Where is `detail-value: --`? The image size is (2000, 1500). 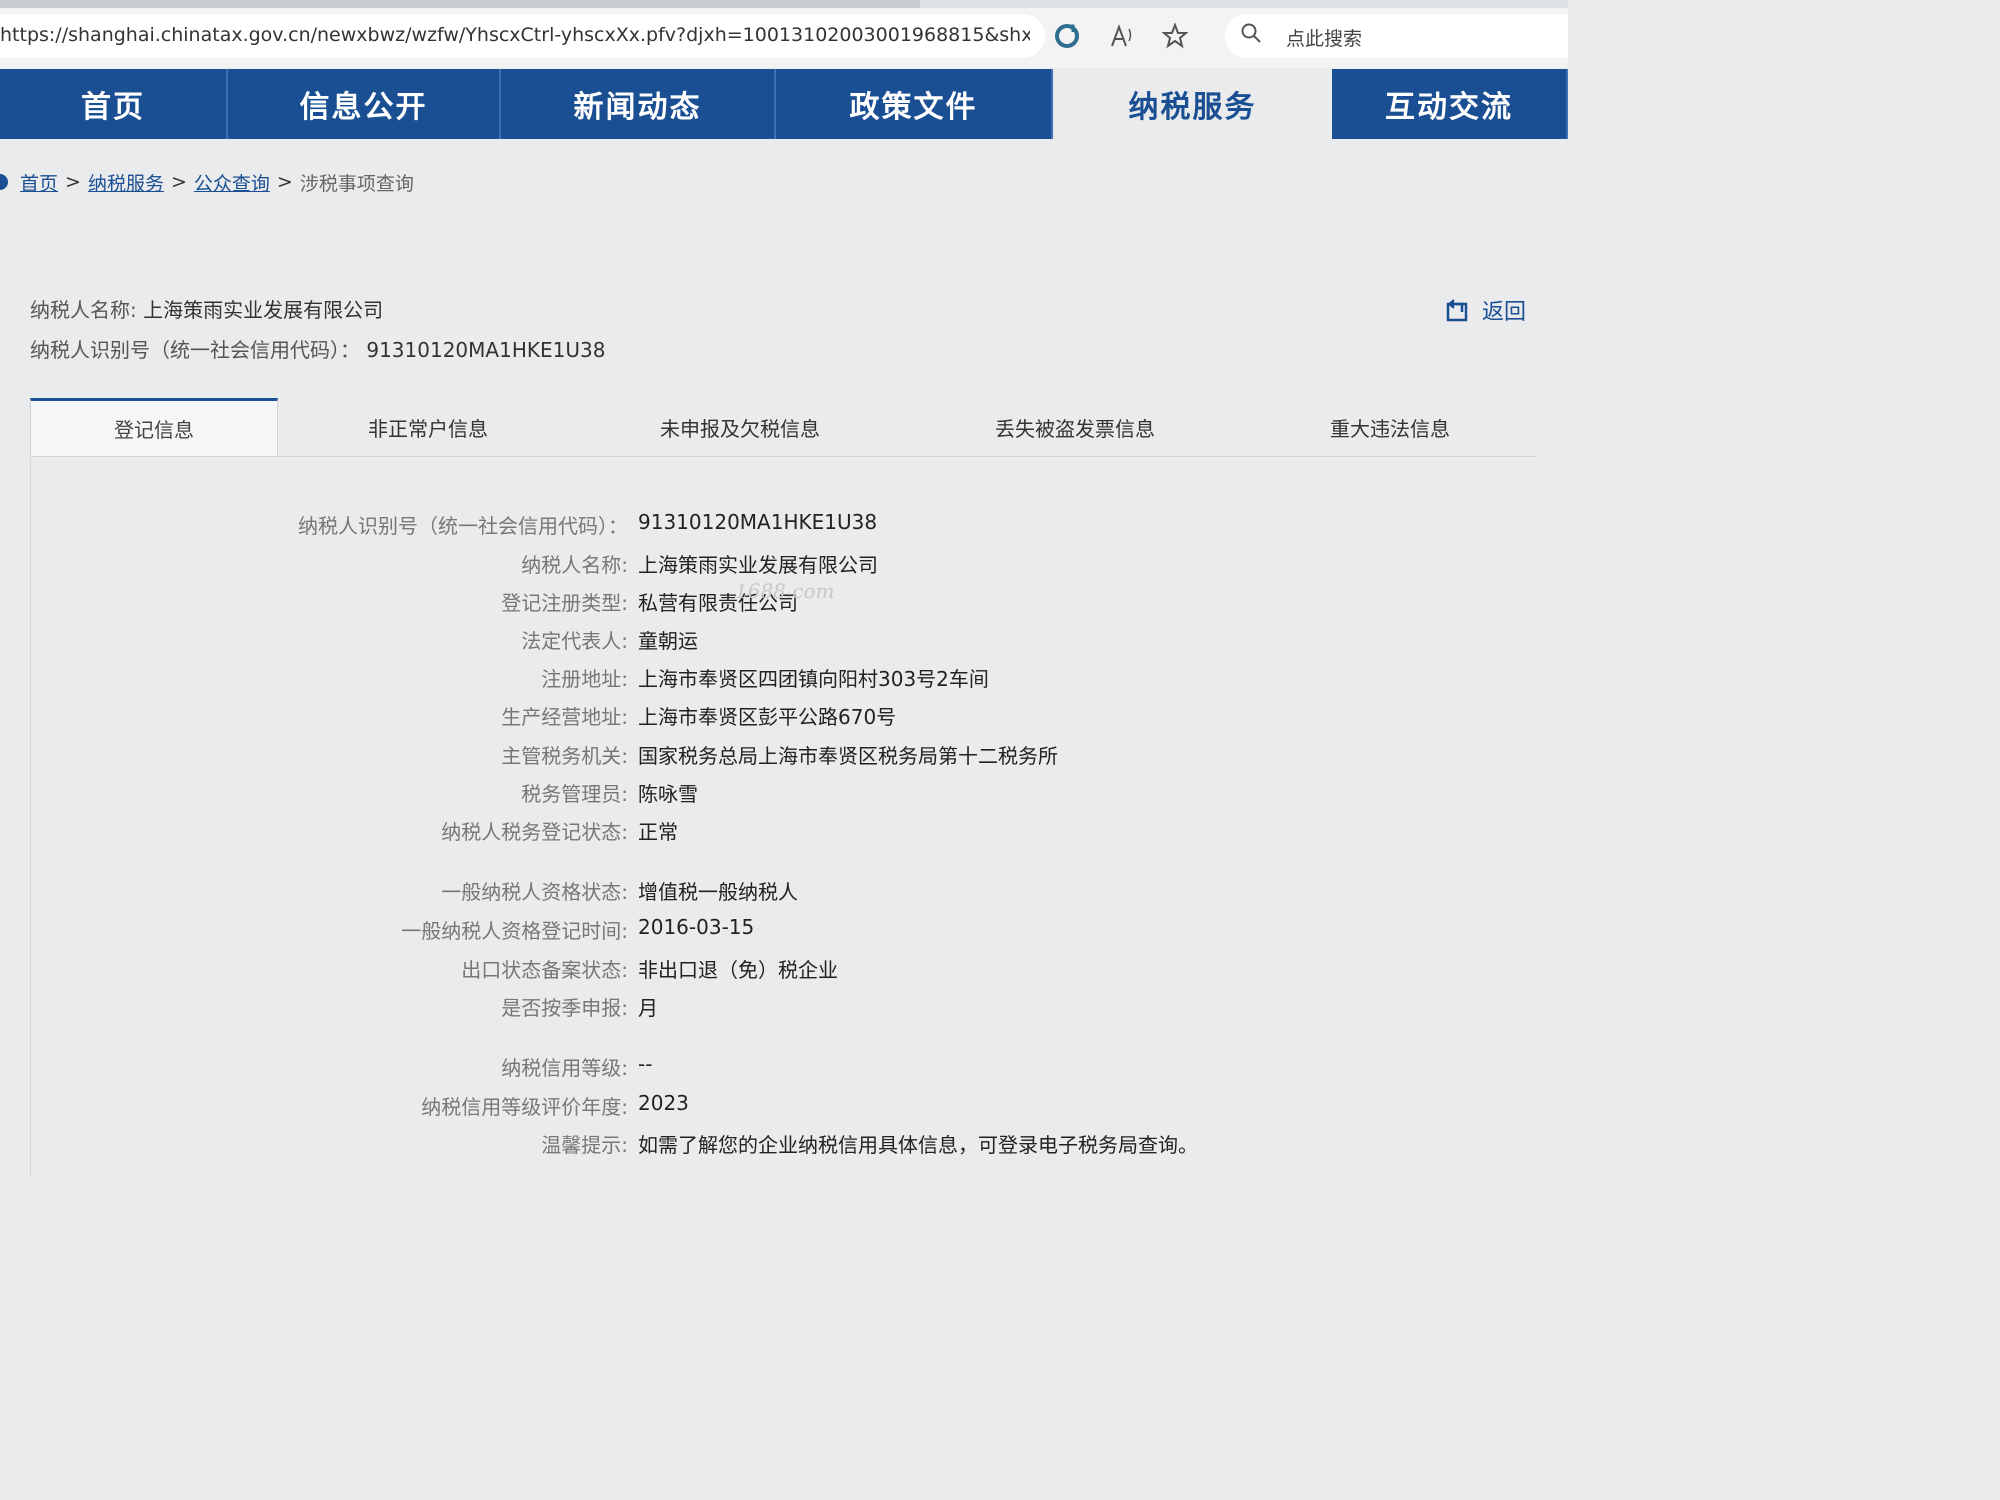 detail-value: -- is located at coordinates (645, 1064).